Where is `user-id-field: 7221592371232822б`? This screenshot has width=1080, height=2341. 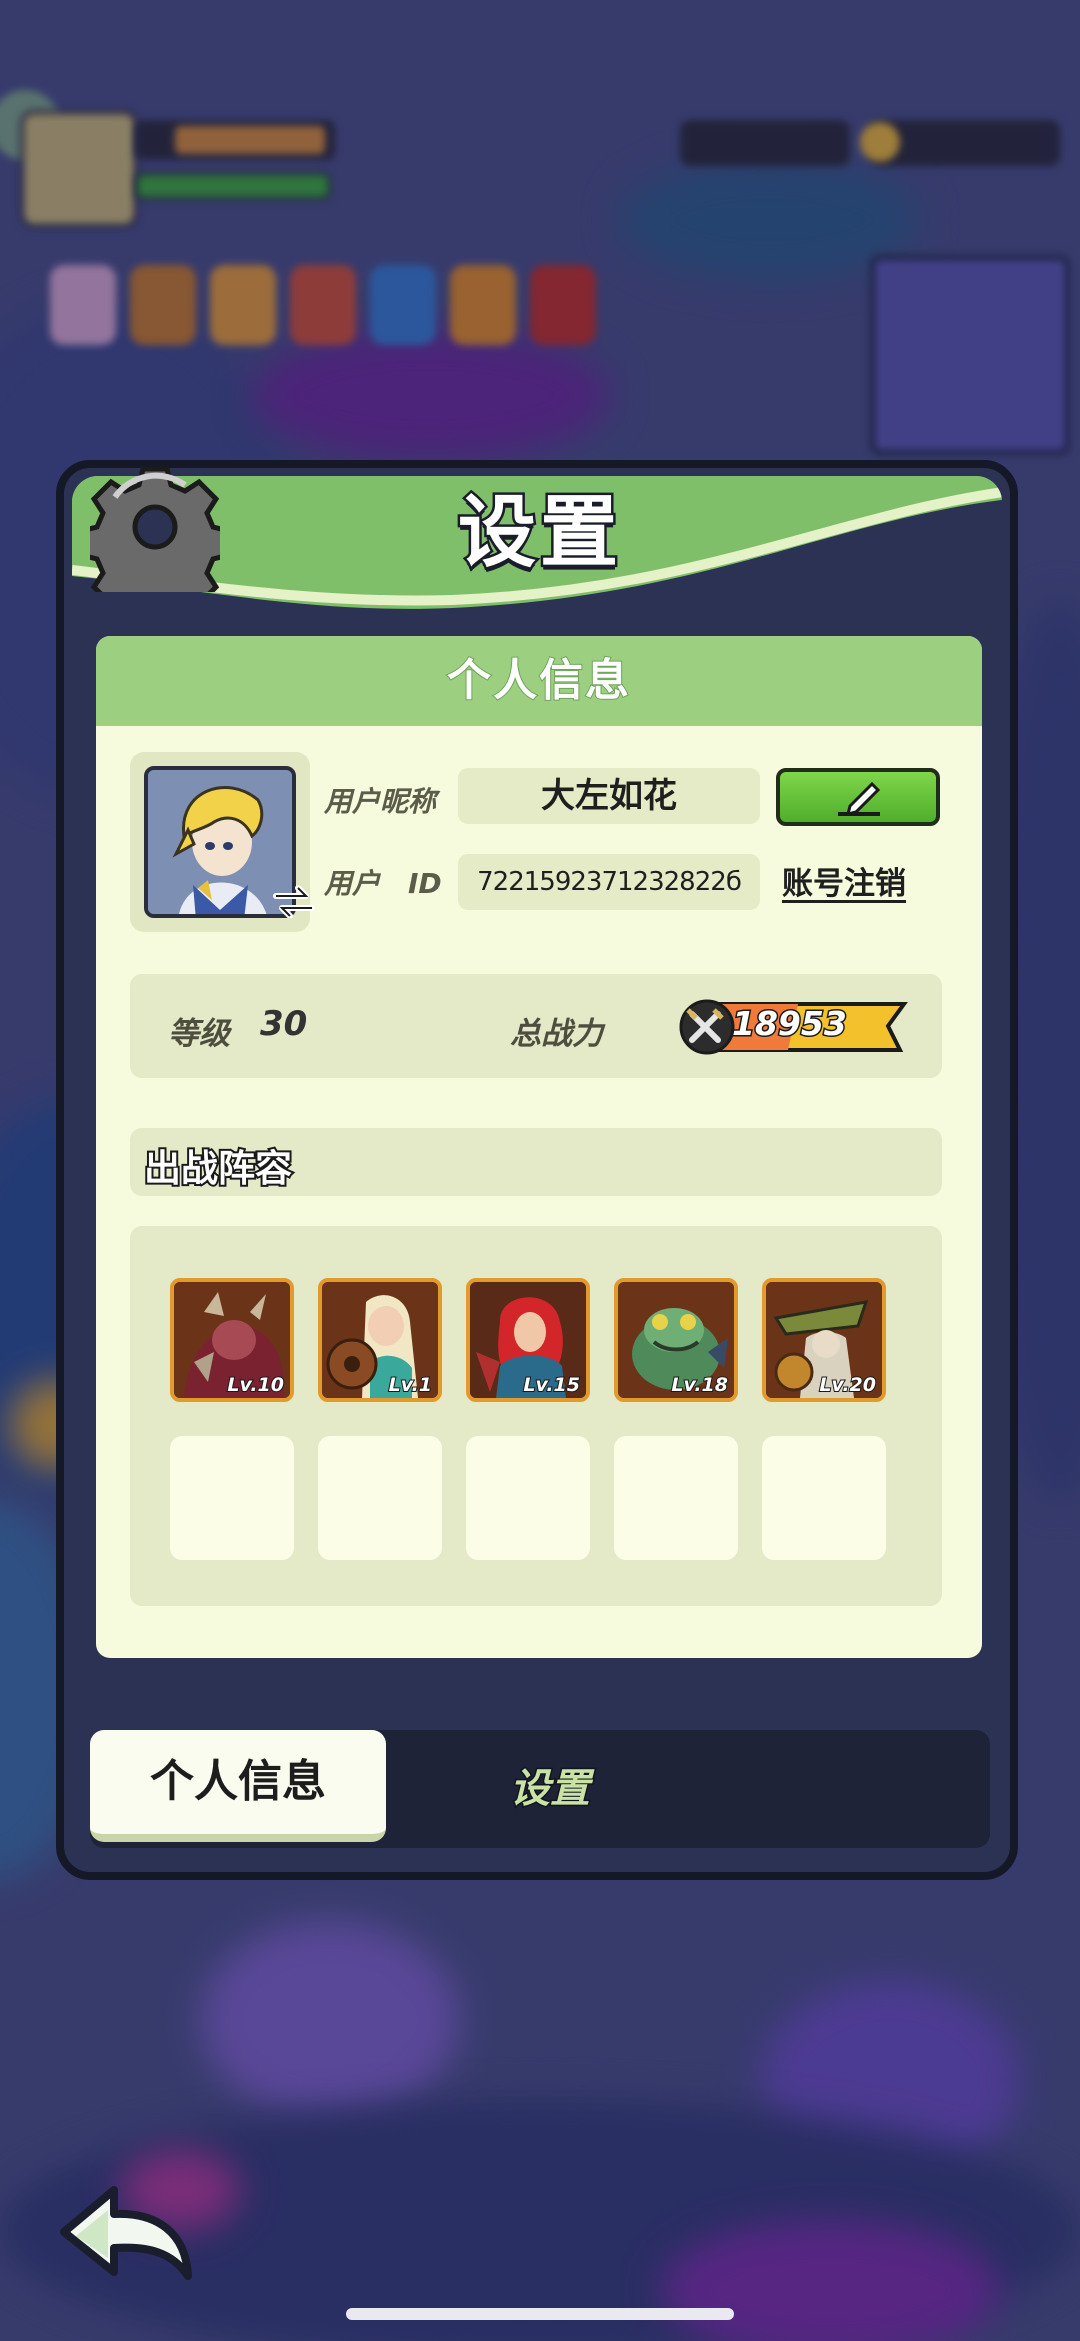
user-id-field: 7221592371232822б is located at coordinates (609, 882).